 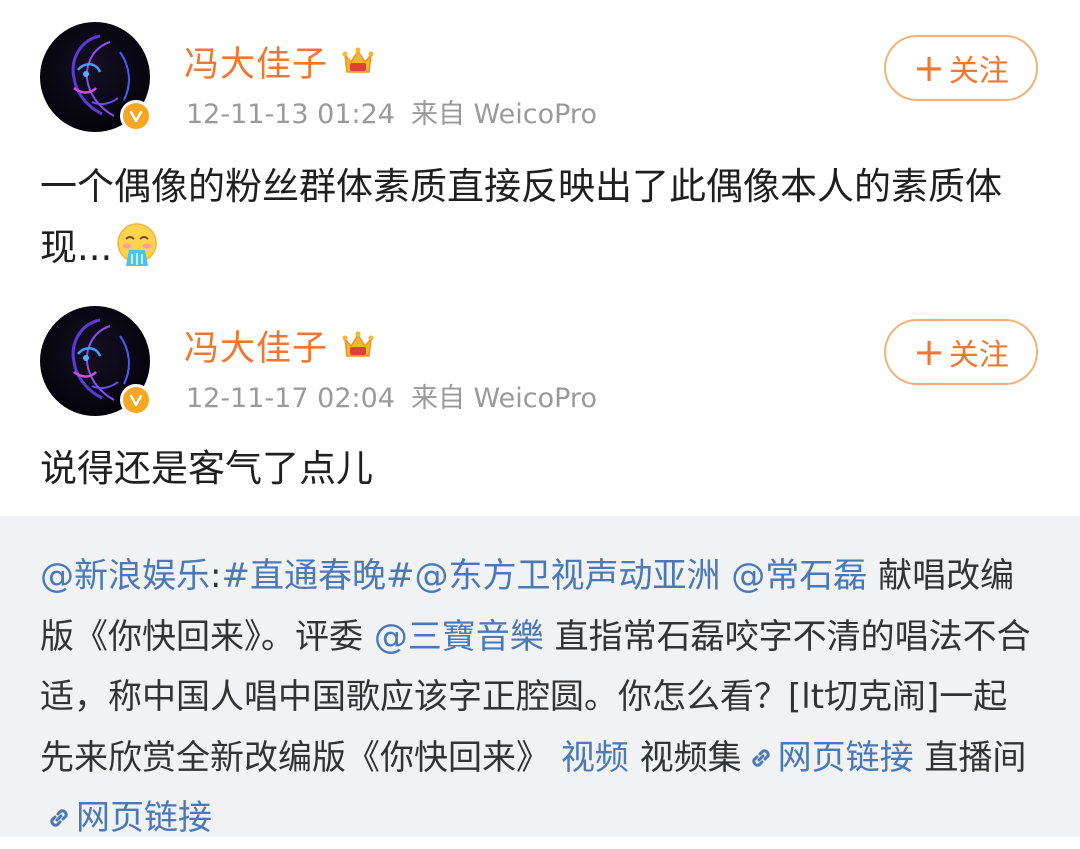 What do you see at coordinates (970, 757) in the screenshot?
I see `repost-text-segment: 直播间` at bounding box center [970, 757].